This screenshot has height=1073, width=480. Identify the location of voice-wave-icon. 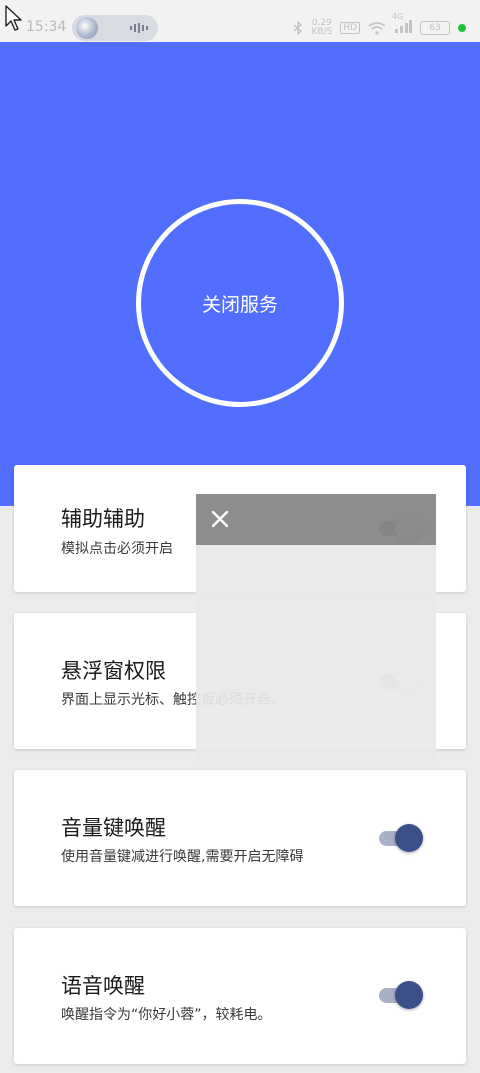
(139, 28).